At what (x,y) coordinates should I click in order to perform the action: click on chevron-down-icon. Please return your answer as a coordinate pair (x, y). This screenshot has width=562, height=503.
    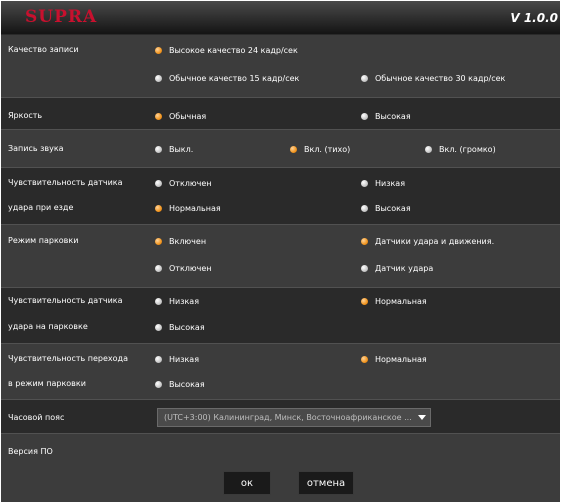
    Looking at the image, I should click on (422, 417).